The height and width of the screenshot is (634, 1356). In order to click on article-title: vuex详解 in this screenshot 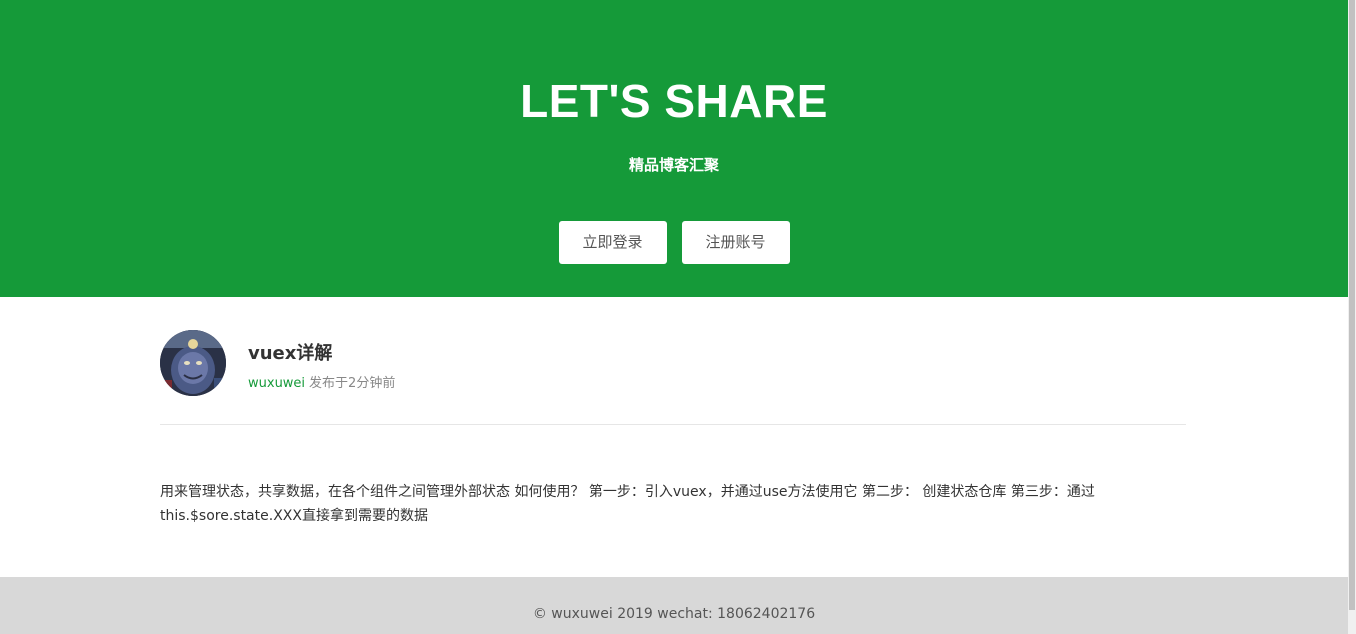, I will do `click(290, 352)`.